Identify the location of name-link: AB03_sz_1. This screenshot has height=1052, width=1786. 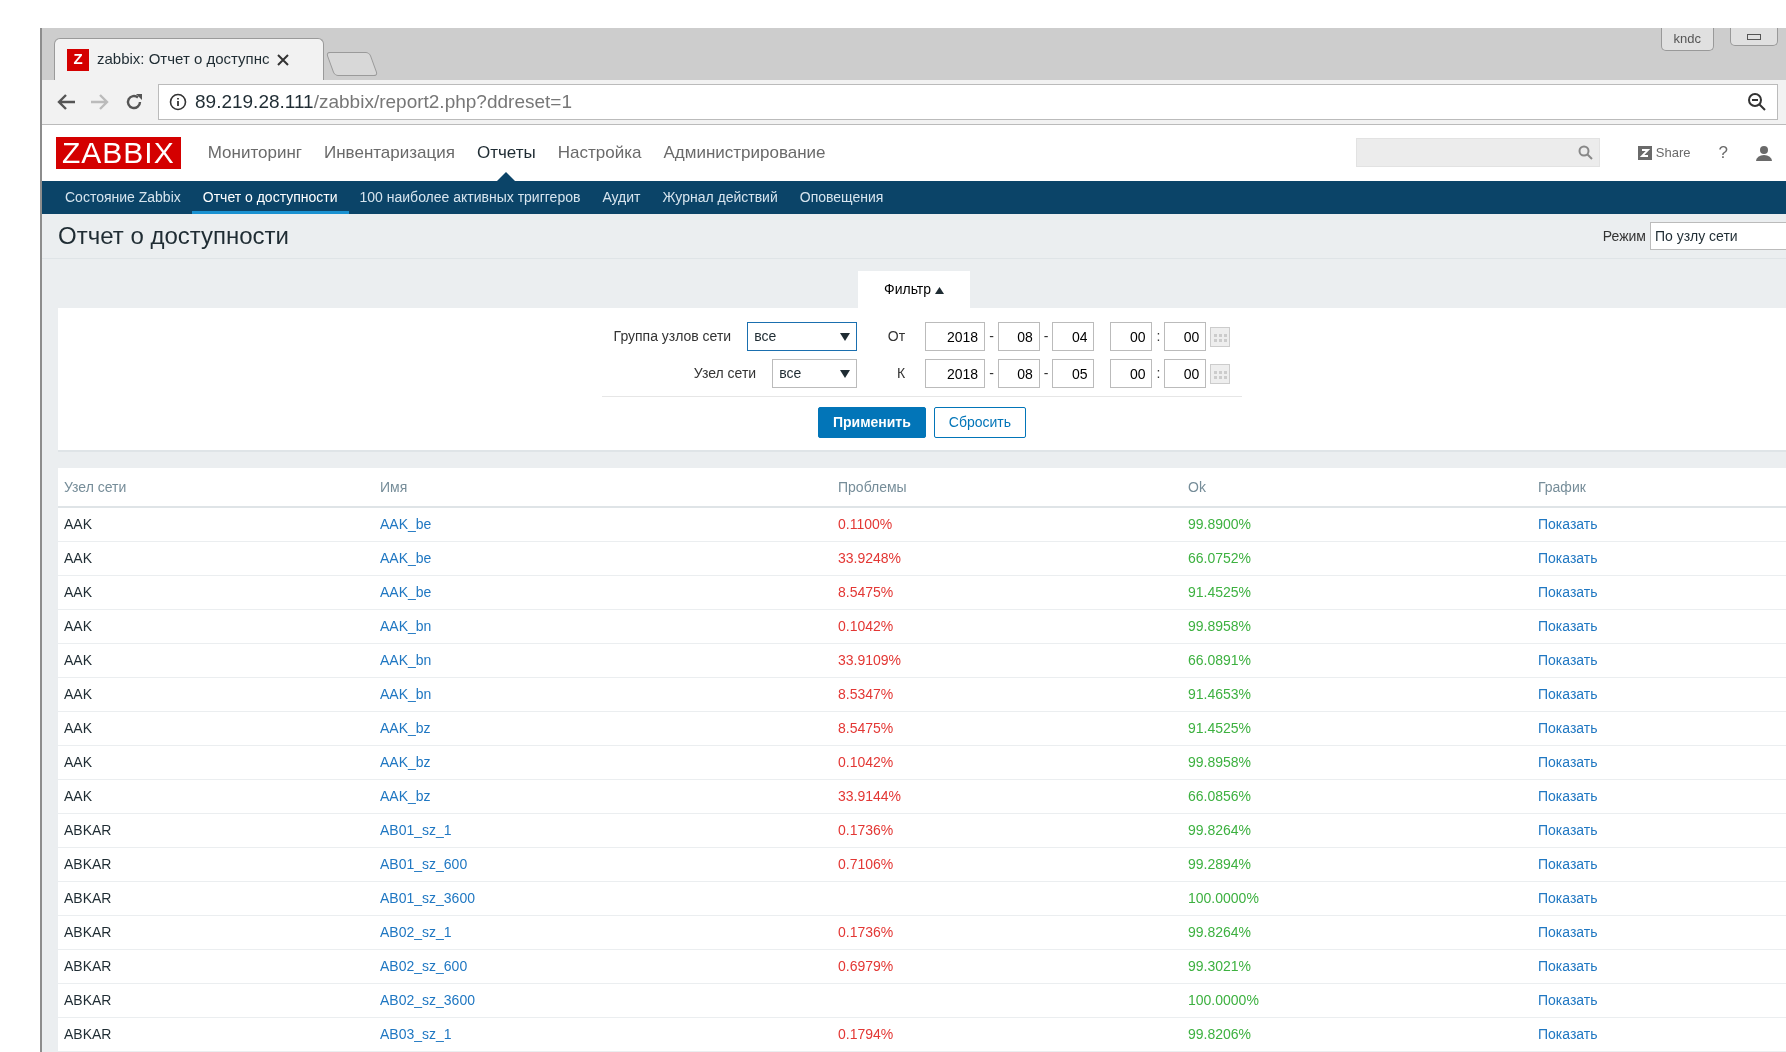
(609, 1034).